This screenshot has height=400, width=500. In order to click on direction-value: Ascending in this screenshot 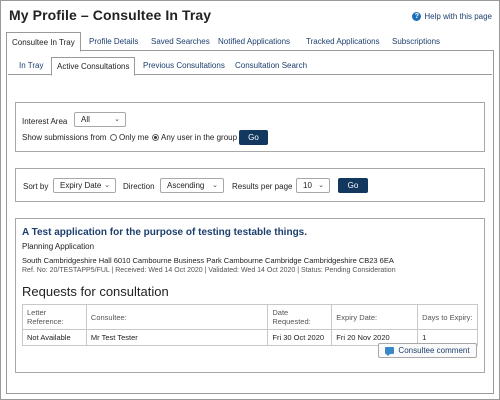, I will do `click(186, 185)`.